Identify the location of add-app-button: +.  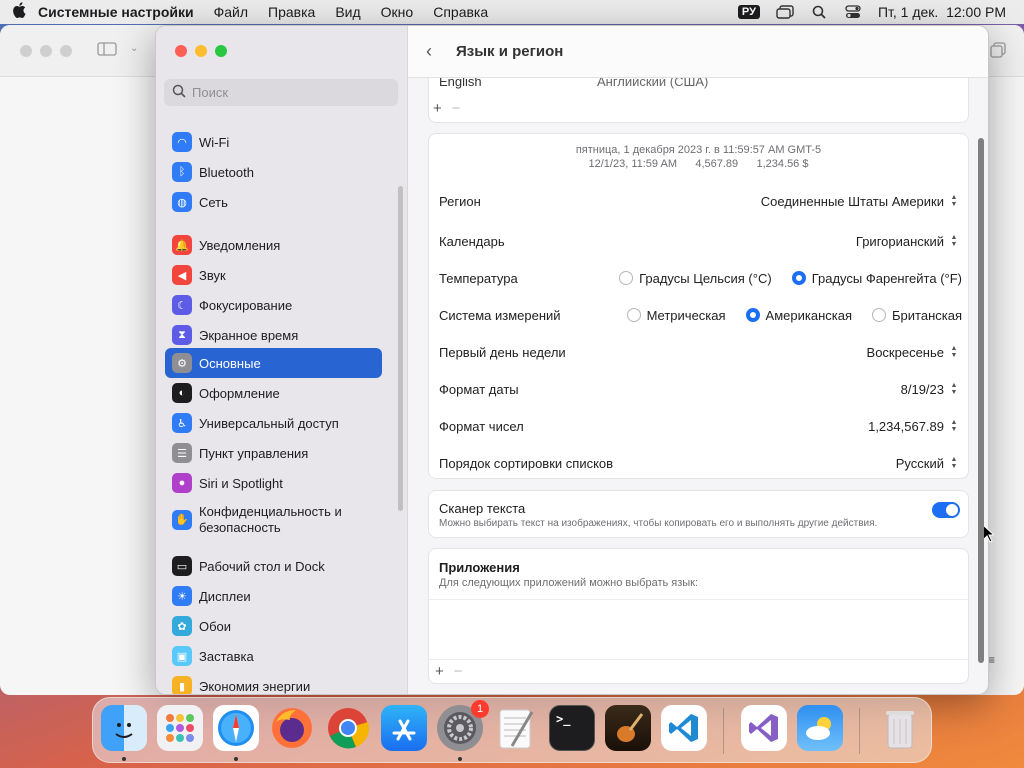
(439, 671).